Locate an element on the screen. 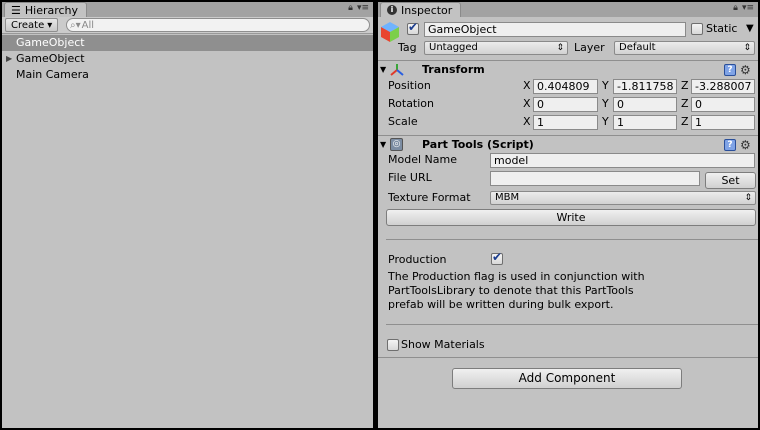 The height and width of the screenshot is (430, 760). active-checkbox: ✔ is located at coordinates (413, 27).